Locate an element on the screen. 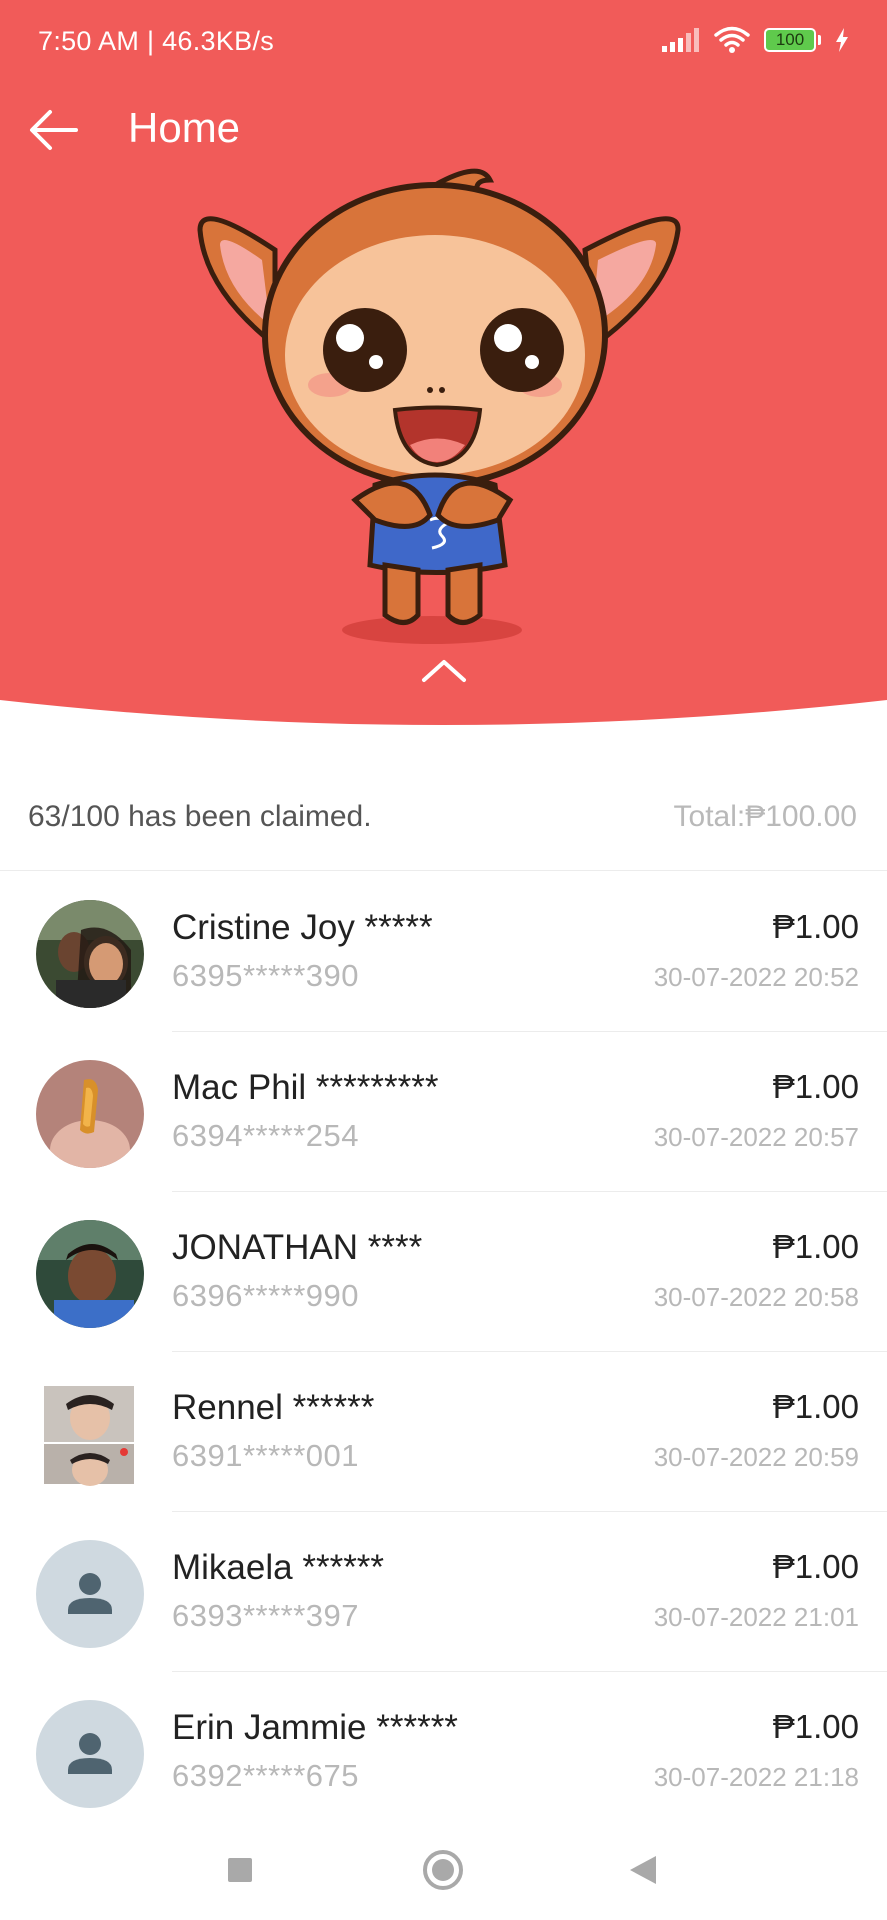 The width and height of the screenshot is (887, 1920). claim-time: 30-07-2022 21:01 is located at coordinates (756, 1617).